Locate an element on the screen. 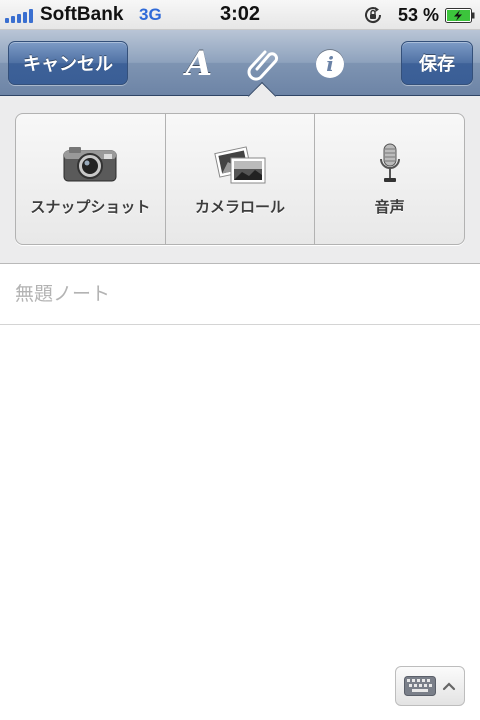  paperclip-icon is located at coordinates (264, 64).